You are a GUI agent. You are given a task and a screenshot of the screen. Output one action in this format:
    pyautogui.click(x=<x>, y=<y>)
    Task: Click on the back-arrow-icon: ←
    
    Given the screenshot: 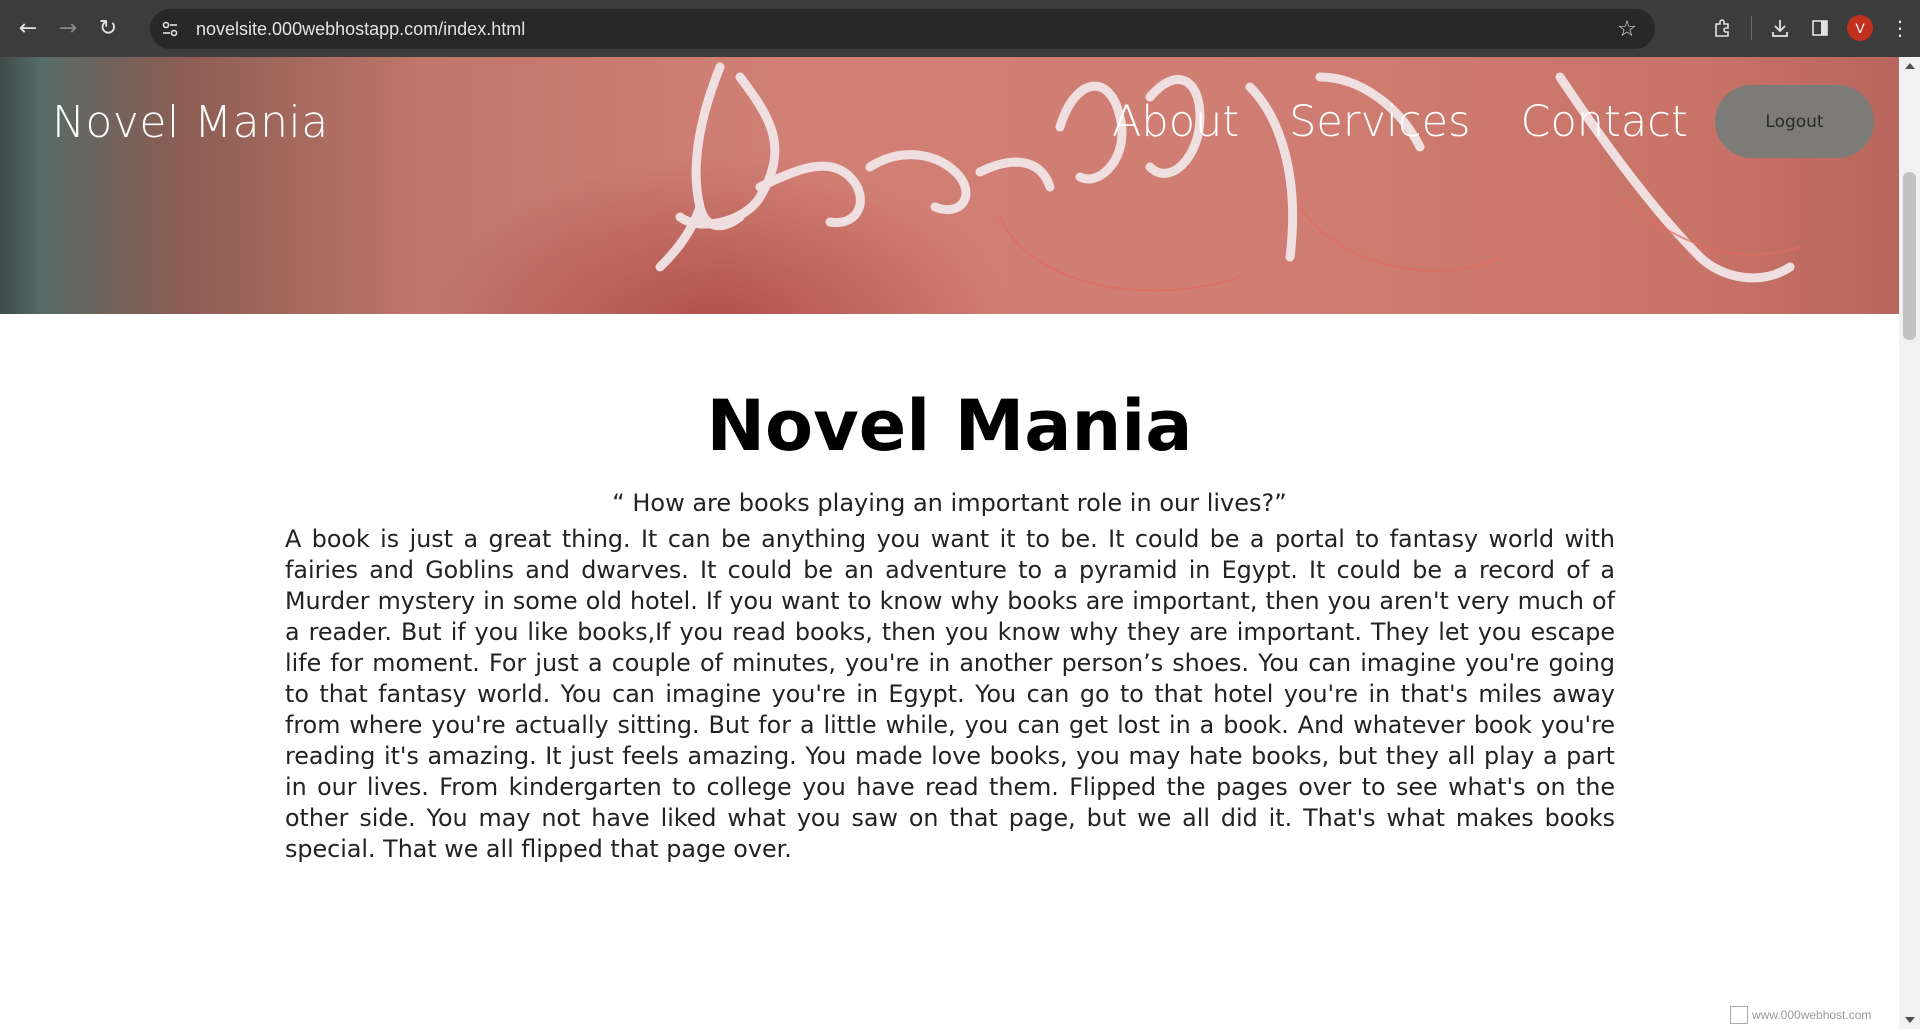 What is the action you would take?
    pyautogui.click(x=28, y=29)
    